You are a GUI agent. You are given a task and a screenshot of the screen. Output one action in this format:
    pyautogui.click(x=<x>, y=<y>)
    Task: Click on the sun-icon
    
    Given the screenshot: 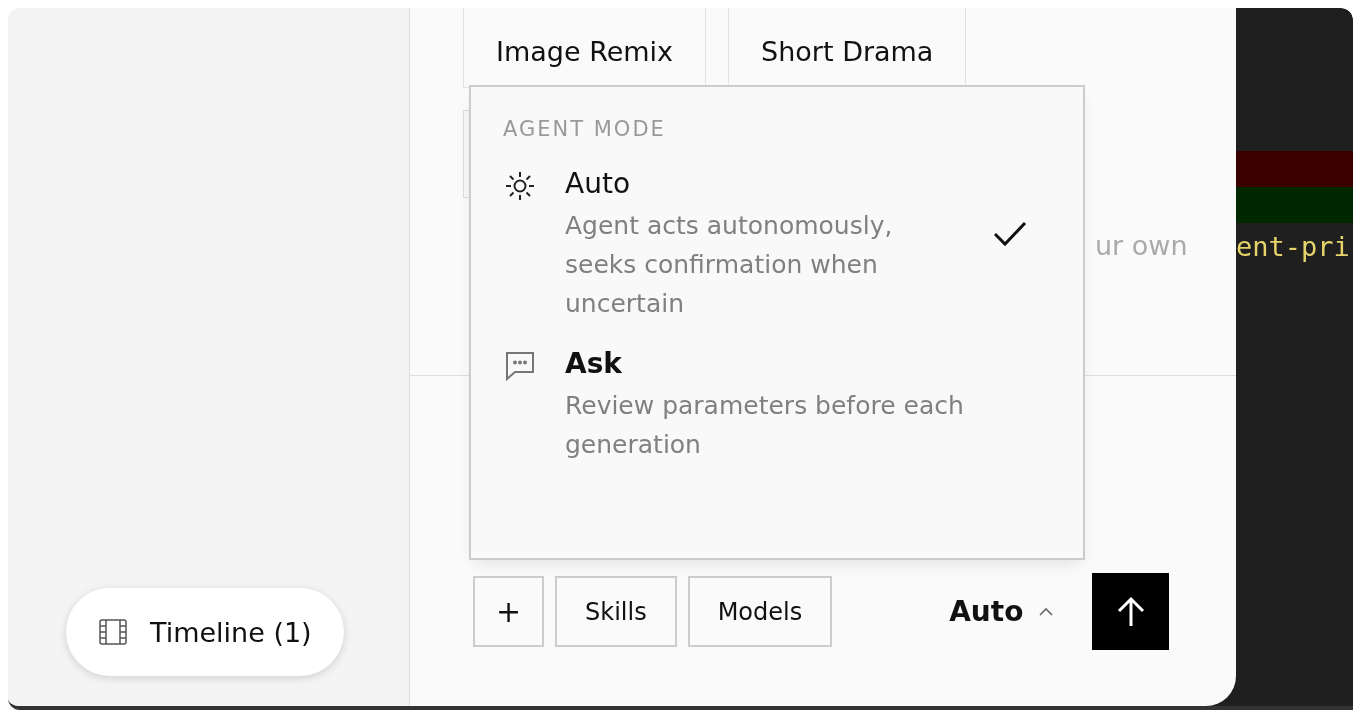 What is the action you would take?
    pyautogui.click(x=520, y=186)
    